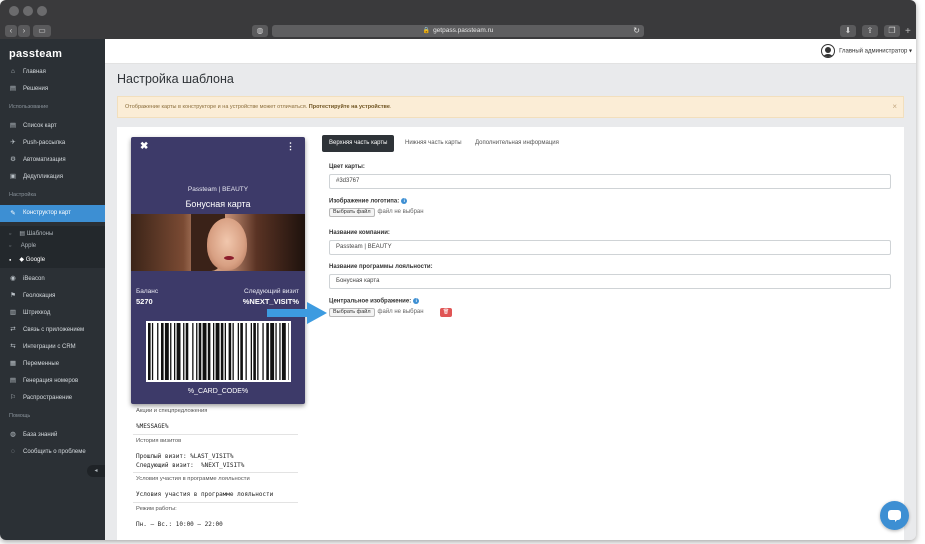  I want to click on sidebar-item-label: Сообщить о проблеме, so click(54, 452).